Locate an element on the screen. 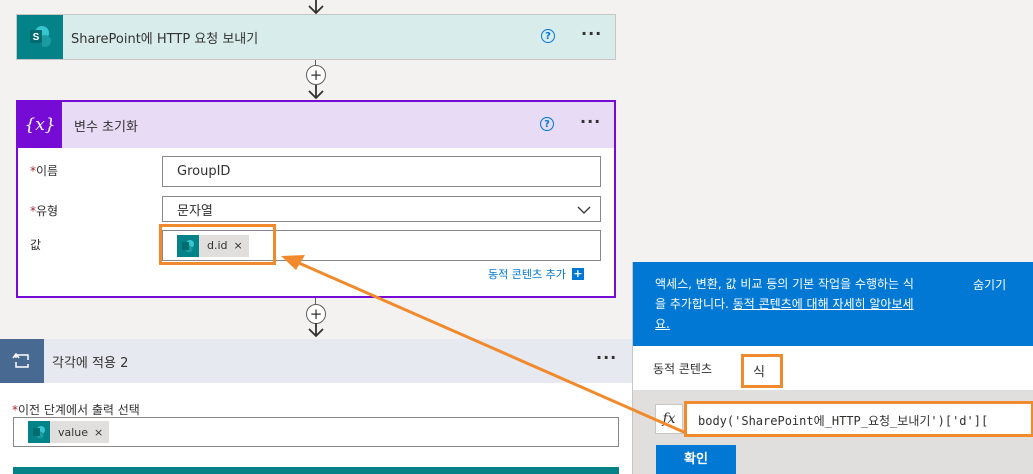 Image resolution: width=1033 pixels, height=474 pixels. learn-more-link-cont: 요. is located at coordinates (662, 324).